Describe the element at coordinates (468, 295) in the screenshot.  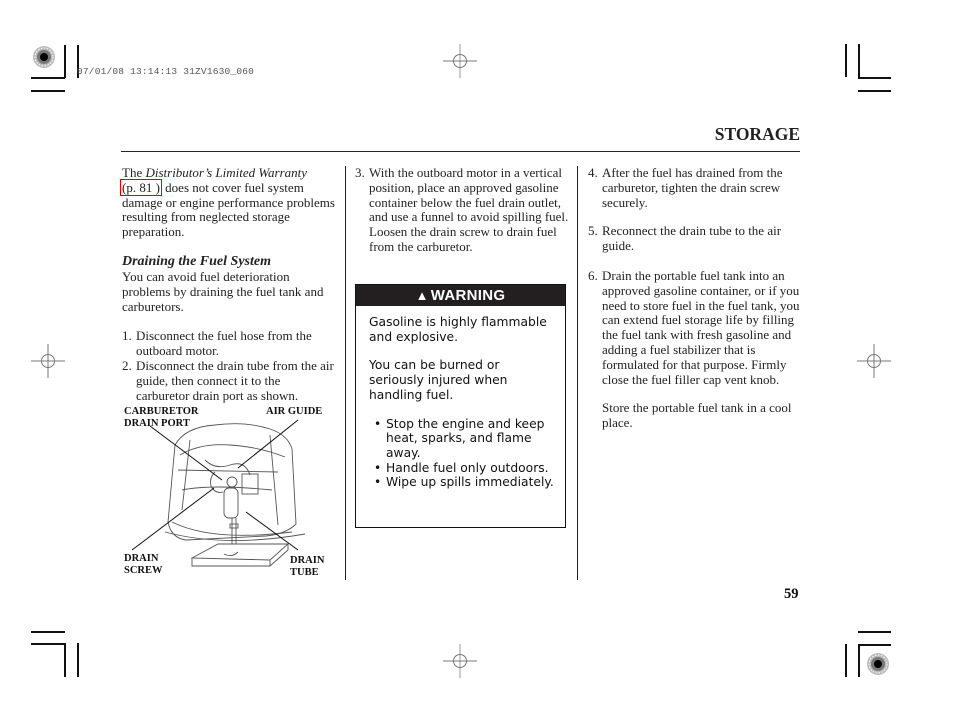
I see `warning-title: WARNING` at that location.